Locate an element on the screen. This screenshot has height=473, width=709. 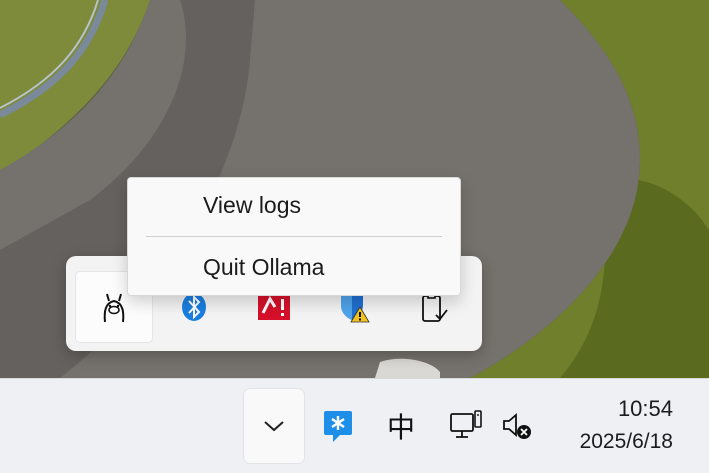
clock-time: 10:54 is located at coordinates (645, 408).